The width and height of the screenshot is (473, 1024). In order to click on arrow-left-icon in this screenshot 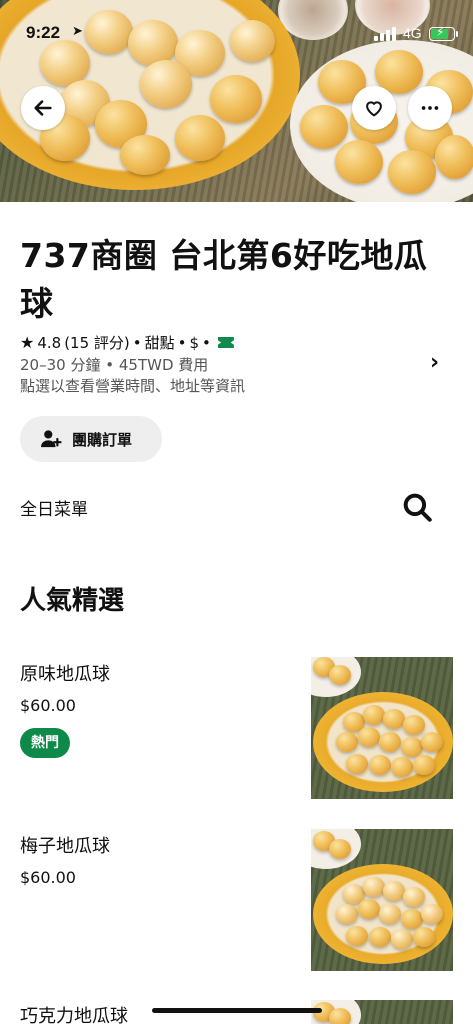, I will do `click(43, 108)`.